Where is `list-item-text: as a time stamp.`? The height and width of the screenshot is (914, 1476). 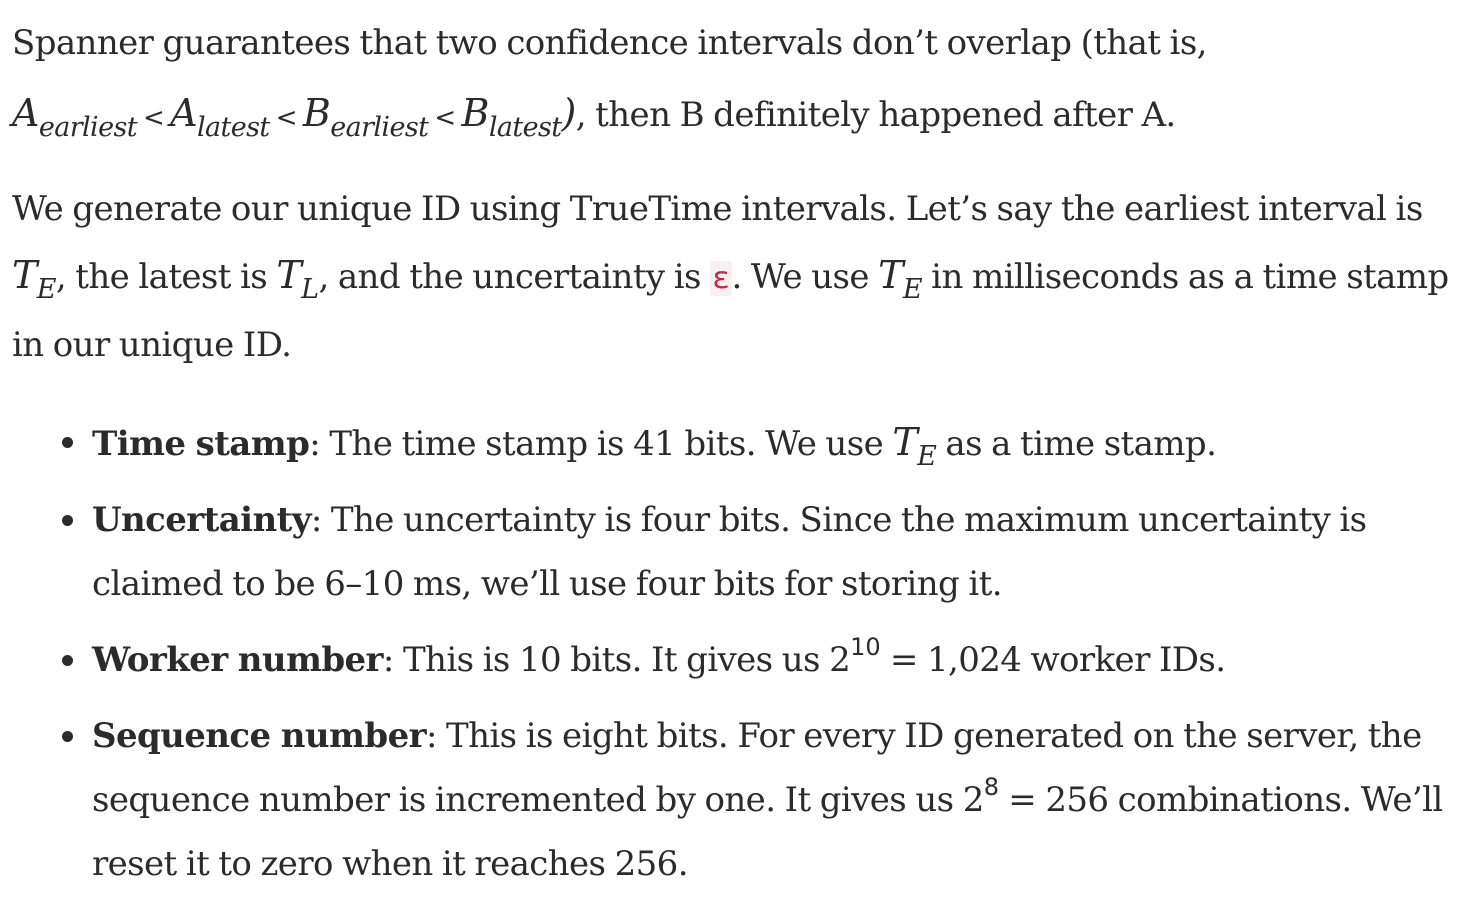 list-item-text: as a time stamp. is located at coordinates (1076, 444).